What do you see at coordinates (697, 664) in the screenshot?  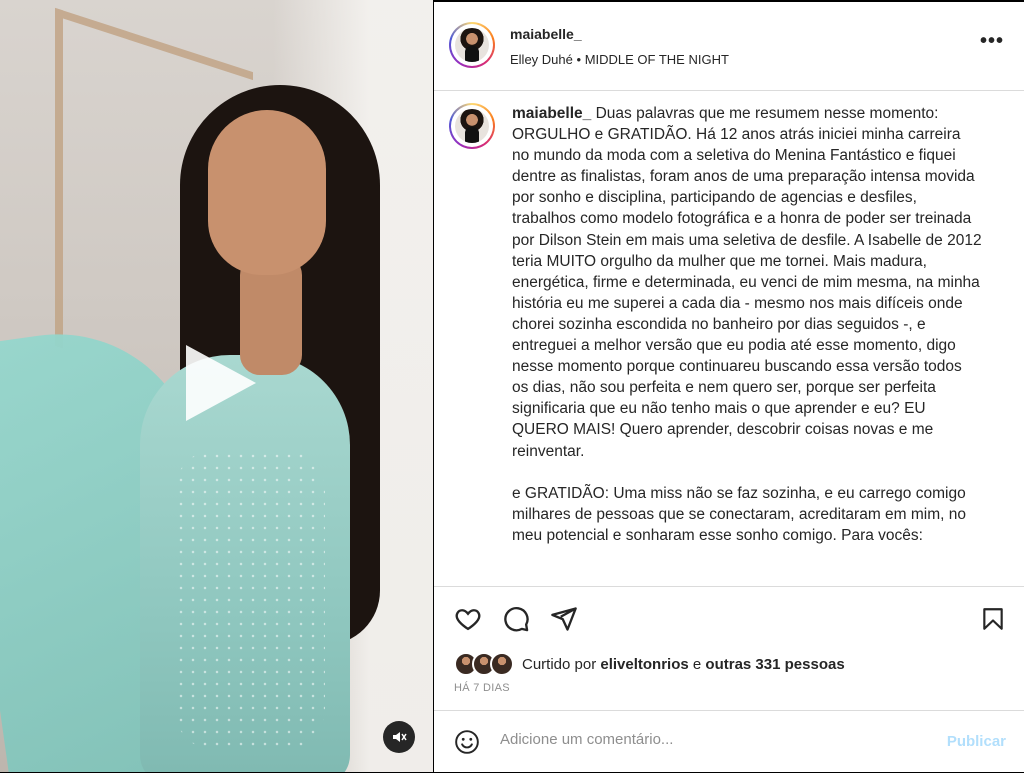 I see `likes-connector: e` at bounding box center [697, 664].